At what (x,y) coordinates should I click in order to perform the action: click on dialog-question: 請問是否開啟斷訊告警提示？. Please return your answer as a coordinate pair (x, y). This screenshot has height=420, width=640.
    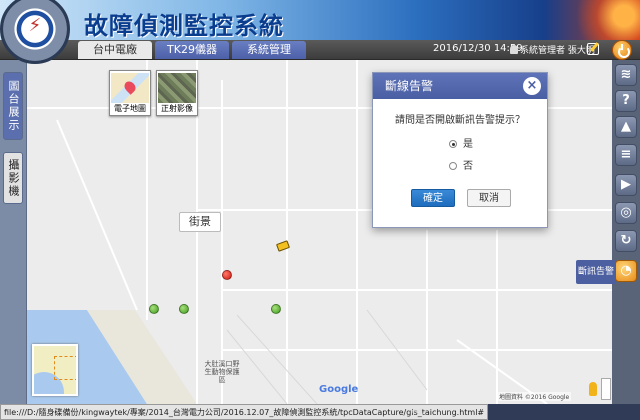
    Looking at the image, I should click on (460, 120).